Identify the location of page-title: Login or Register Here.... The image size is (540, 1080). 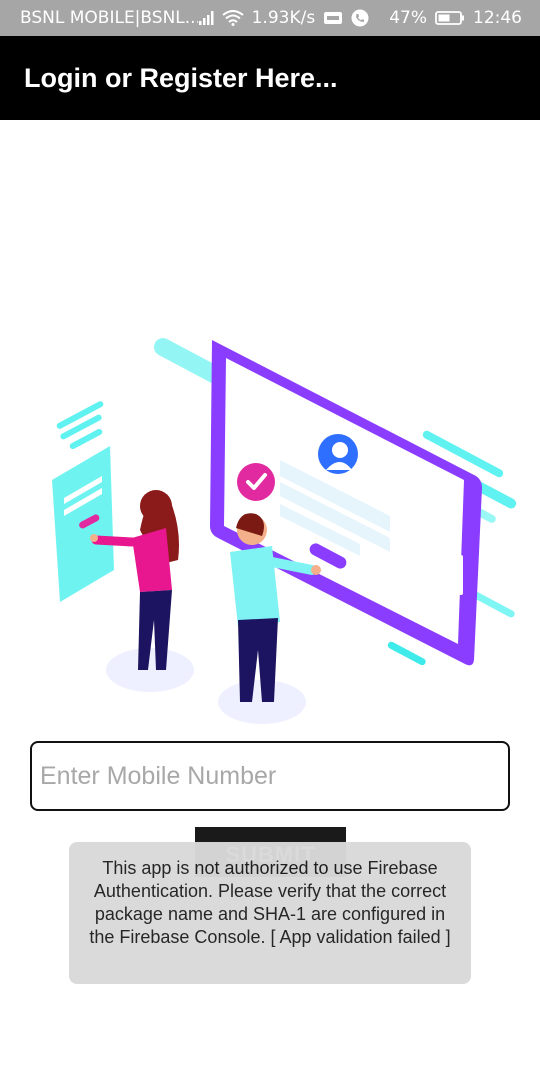
(181, 77).